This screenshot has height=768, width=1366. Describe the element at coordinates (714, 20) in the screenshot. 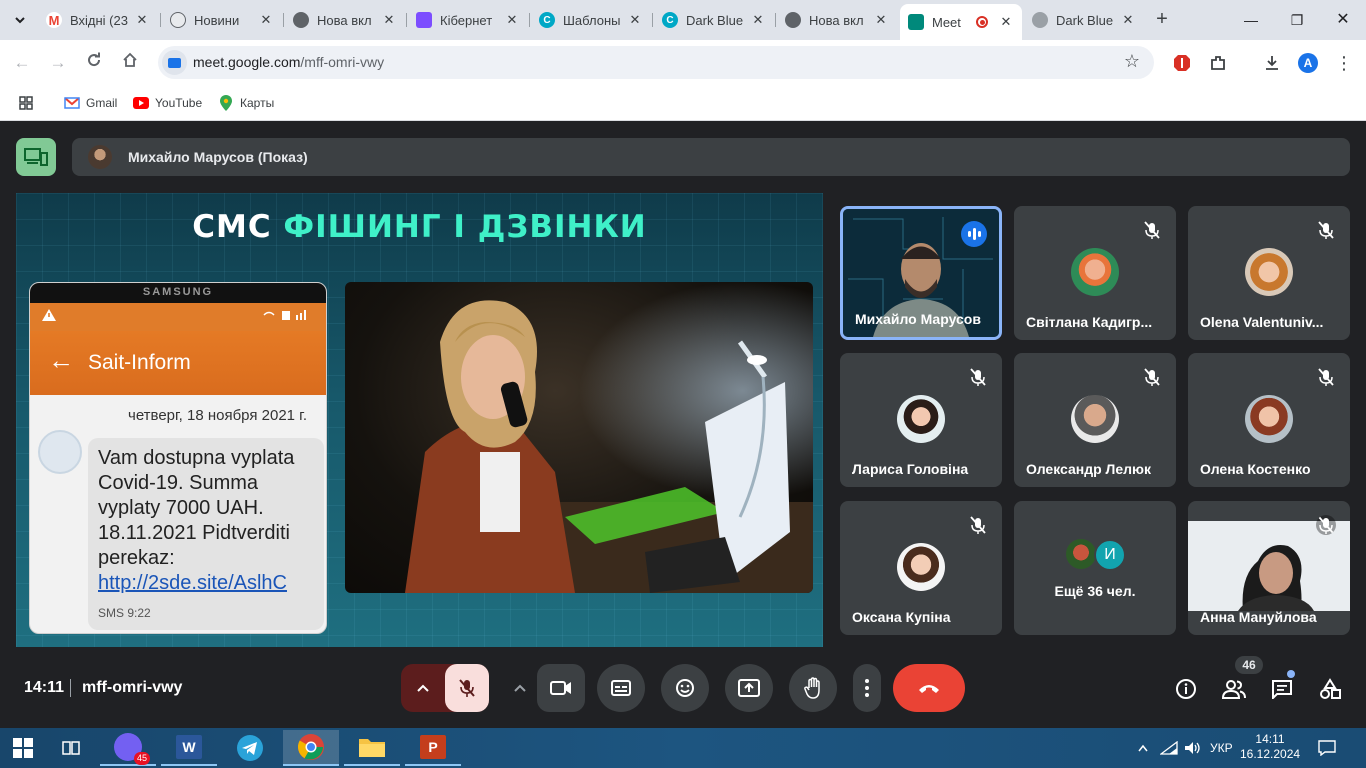

I see `browser-tab-dark-blue-1: C Dark Blue ✕` at that location.